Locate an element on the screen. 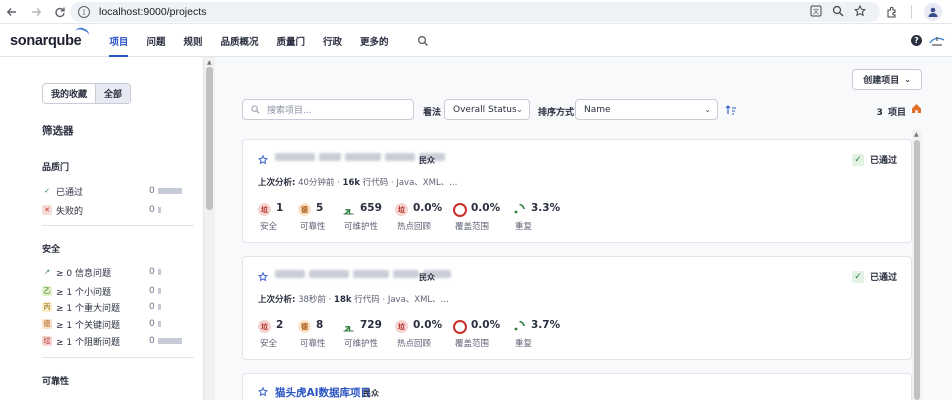  url-text: localhost:9000/projects is located at coordinates (153, 12).